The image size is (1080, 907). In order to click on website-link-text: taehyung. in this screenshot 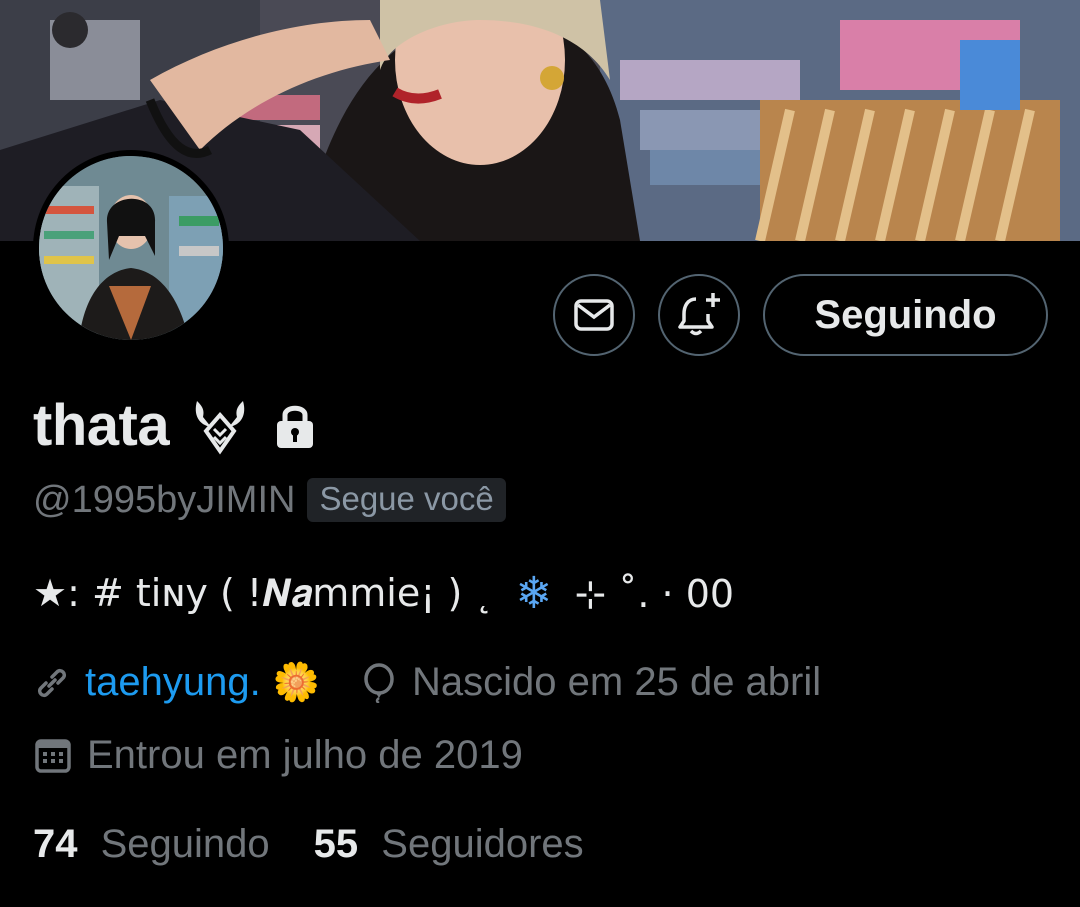, I will do `click(173, 682)`.